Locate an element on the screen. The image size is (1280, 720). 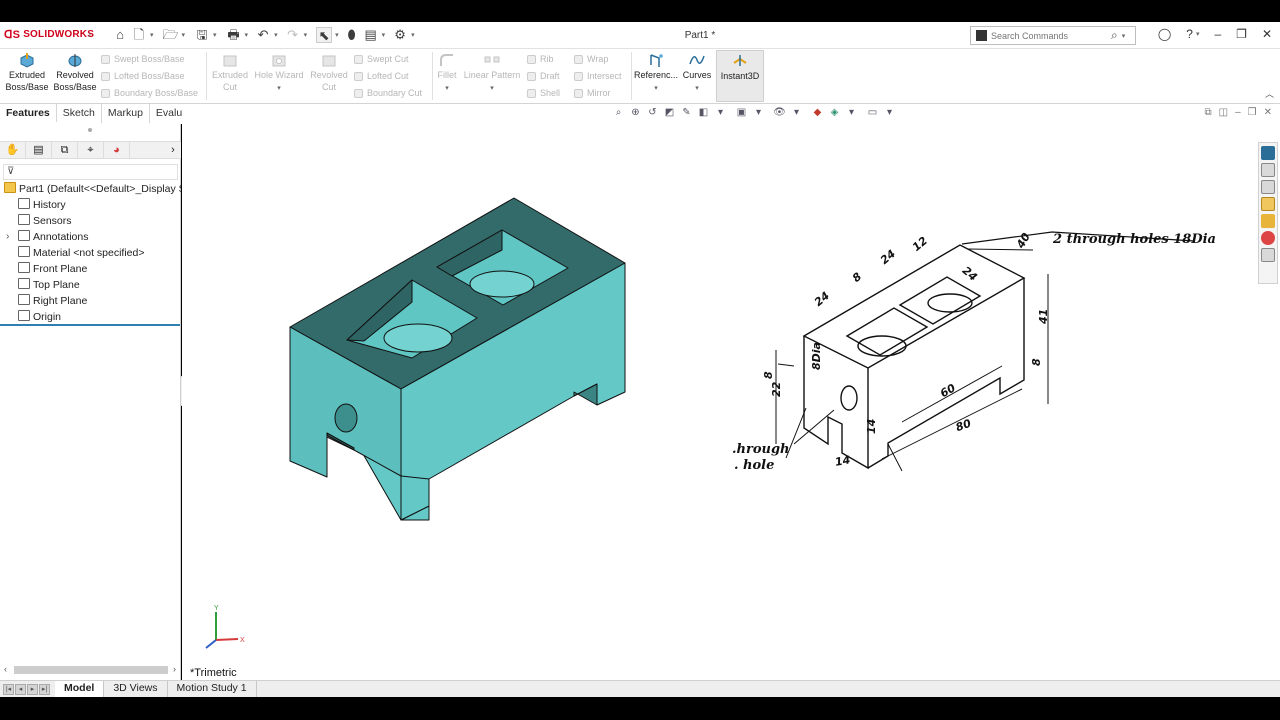
rebuild-icon: ⬮ is located at coordinates (352, 35).